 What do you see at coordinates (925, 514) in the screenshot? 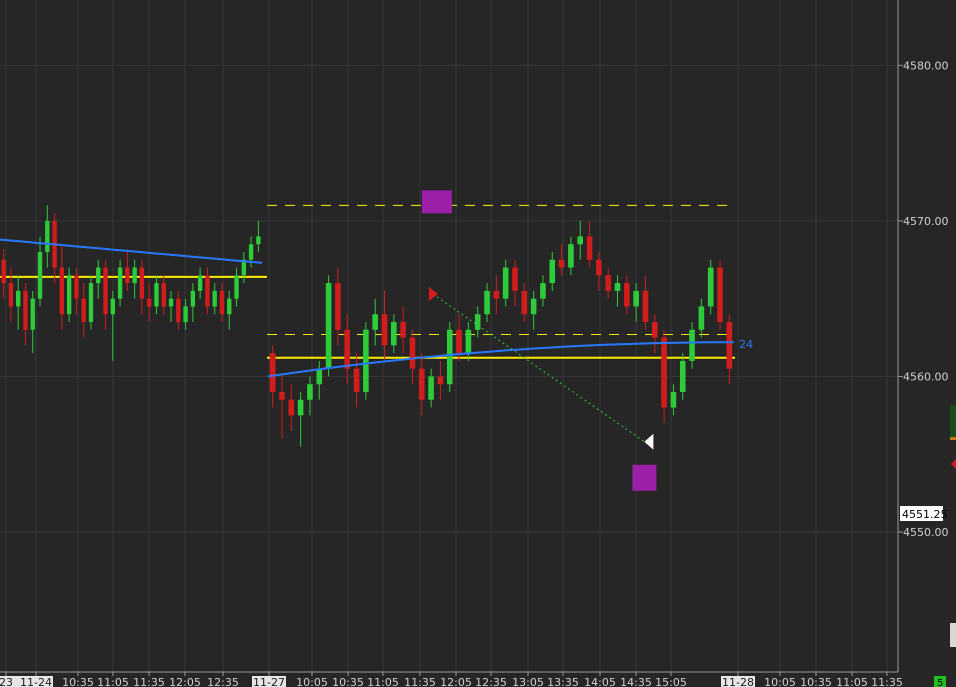
I see `last-price-label: 4551.25` at bounding box center [925, 514].